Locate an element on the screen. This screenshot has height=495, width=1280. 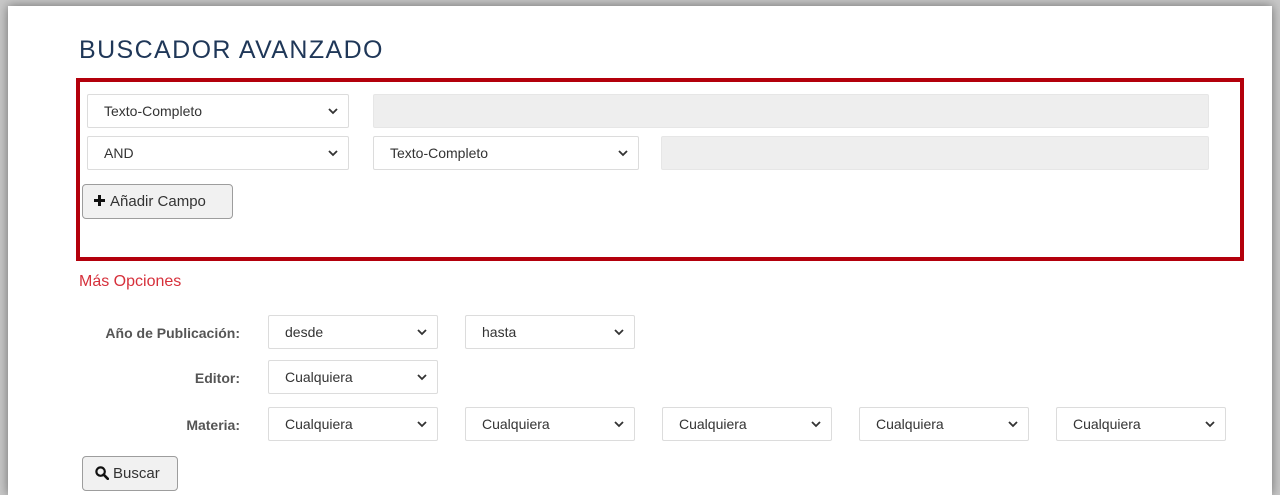
publisher-select: Cualquiera is located at coordinates (353, 377).